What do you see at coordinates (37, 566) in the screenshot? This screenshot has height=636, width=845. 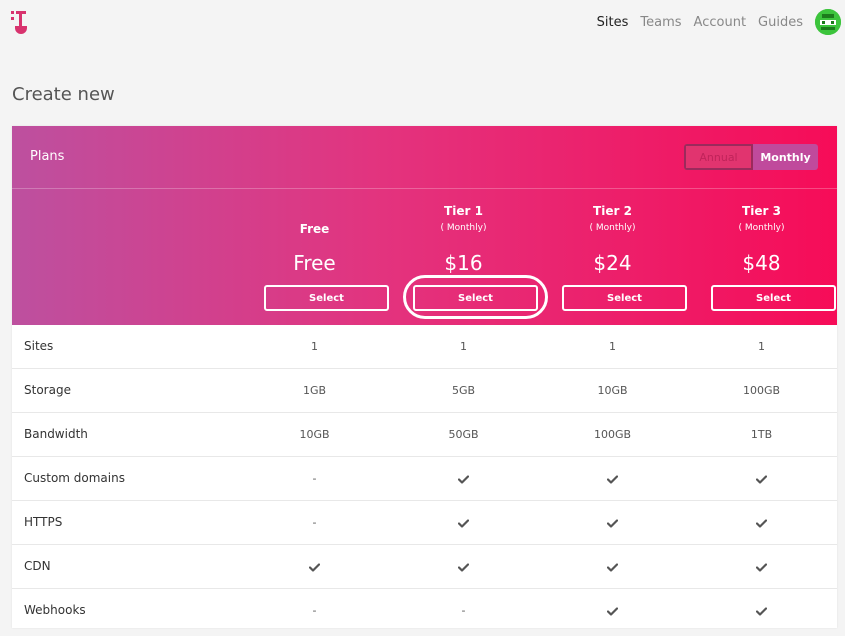 I see `feature-label: CDN` at bounding box center [37, 566].